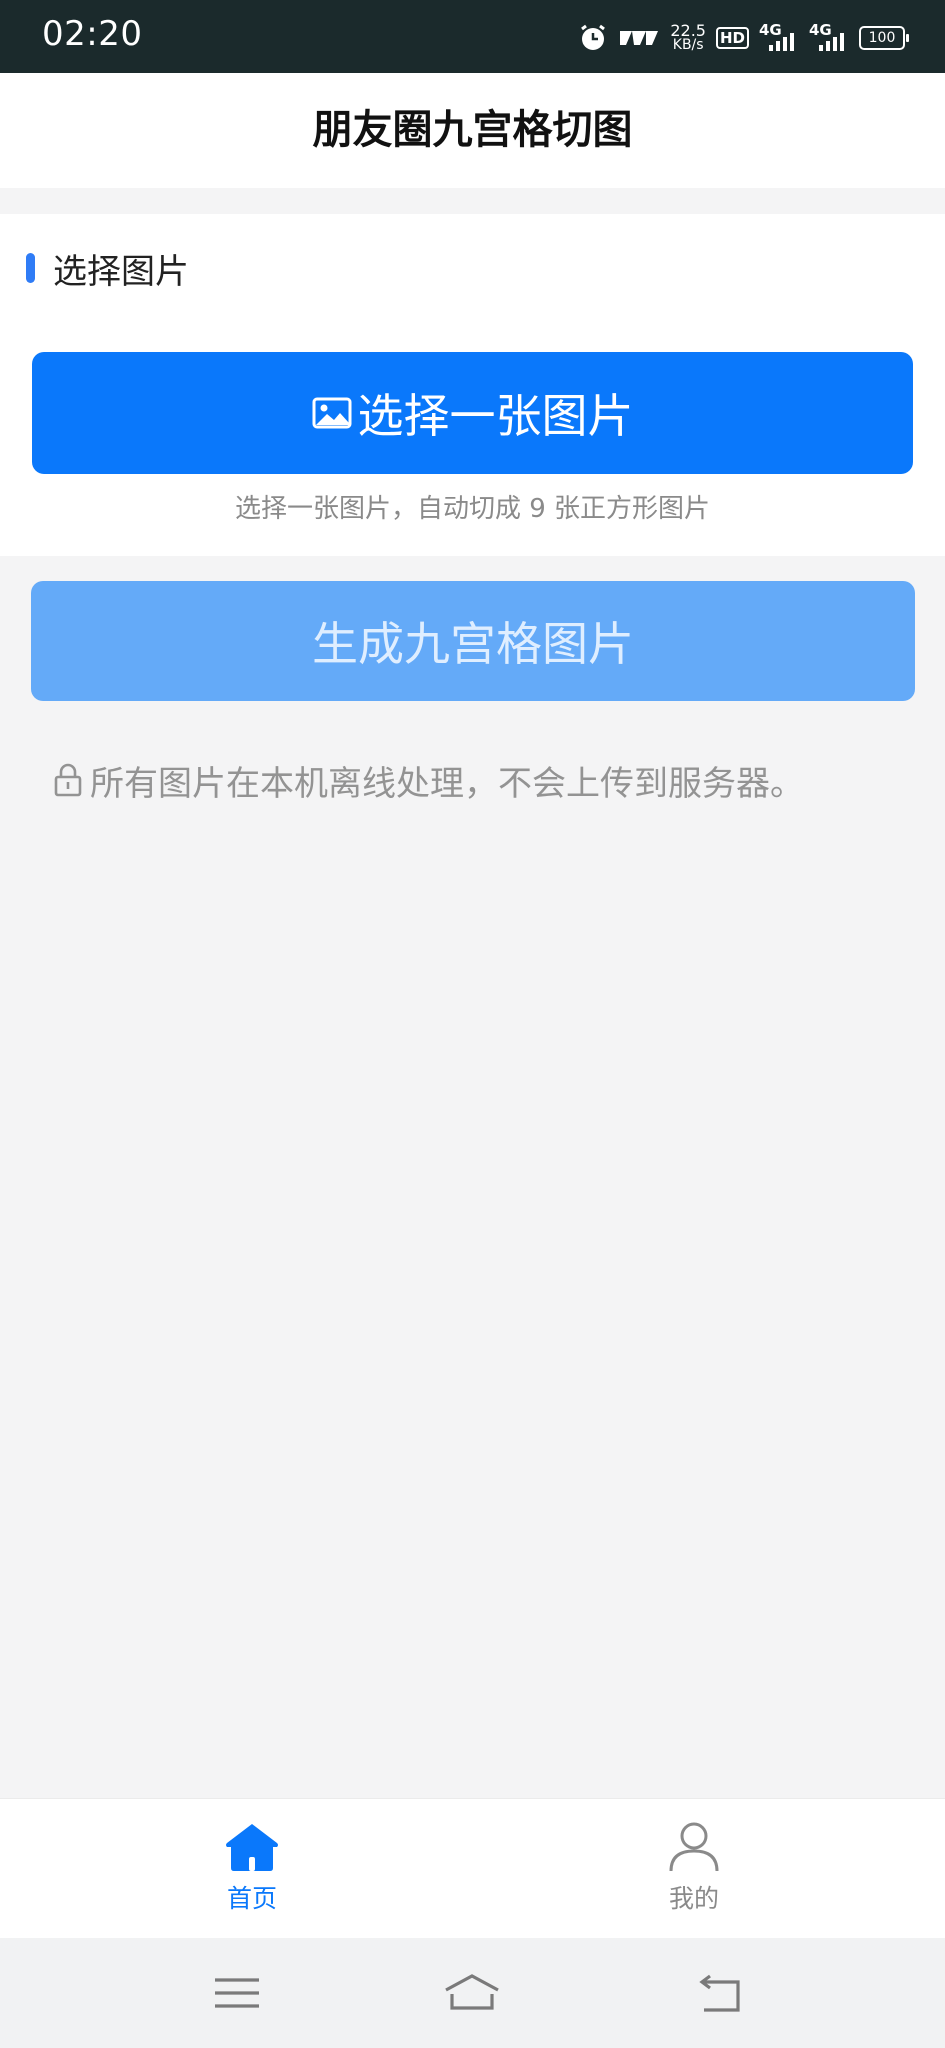 The height and width of the screenshot is (2048, 945). Describe the element at coordinates (331, 413) in the screenshot. I see `image-icon` at that location.